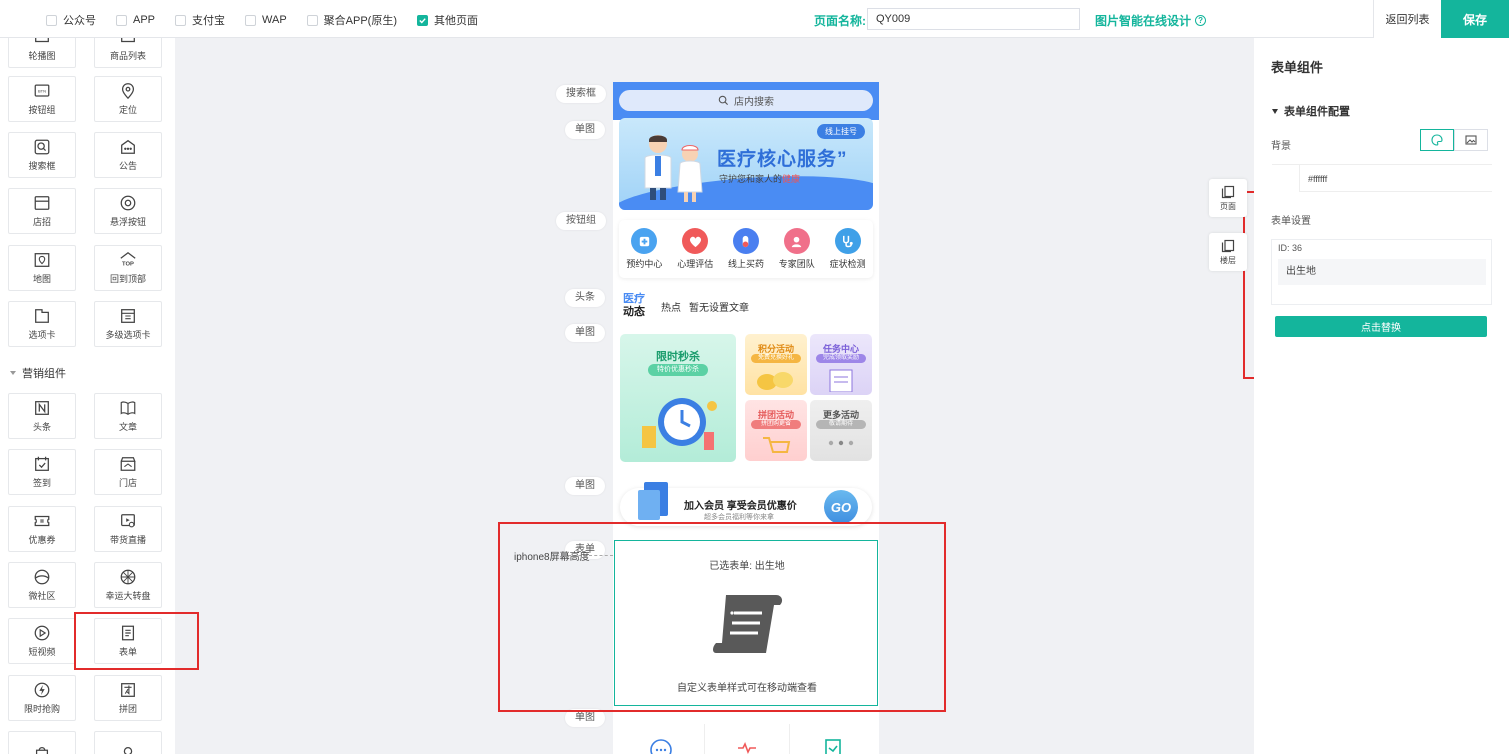 The height and width of the screenshot is (754, 1509). Describe the element at coordinates (128, 698) in the screenshot. I see `component-group-buy: 拼团` at that location.